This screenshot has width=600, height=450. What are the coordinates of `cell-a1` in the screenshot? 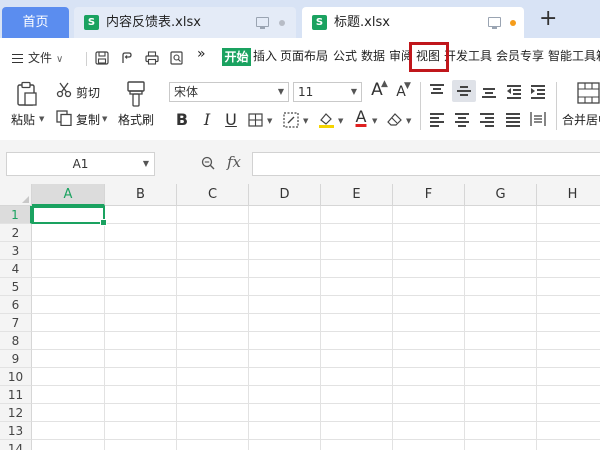 It's located at (68, 215).